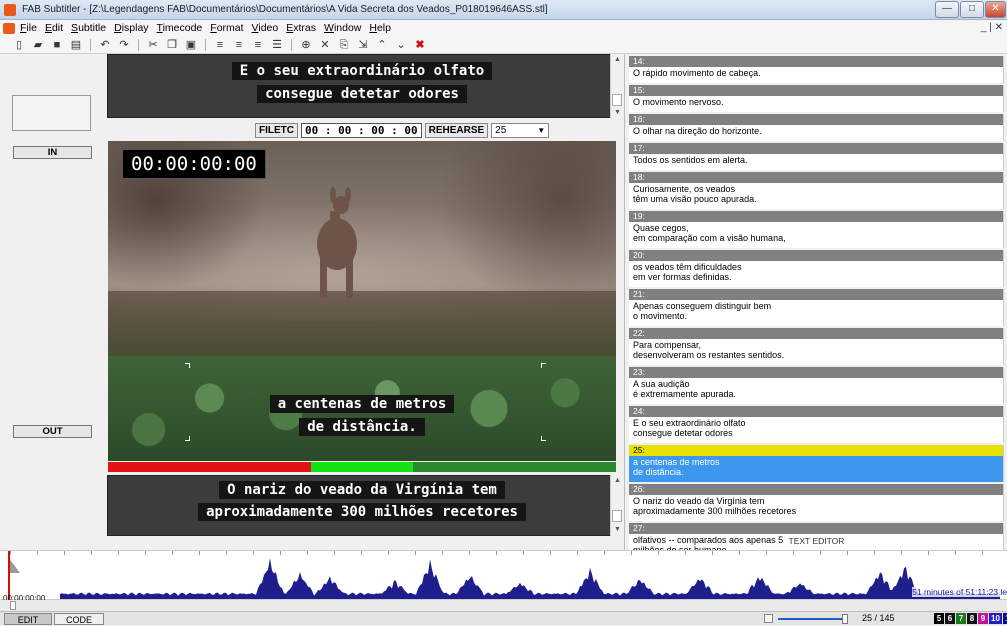 The width and height of the screenshot is (1007, 626). What do you see at coordinates (301, 28) in the screenshot?
I see `menu-extras: Extras` at bounding box center [301, 28].